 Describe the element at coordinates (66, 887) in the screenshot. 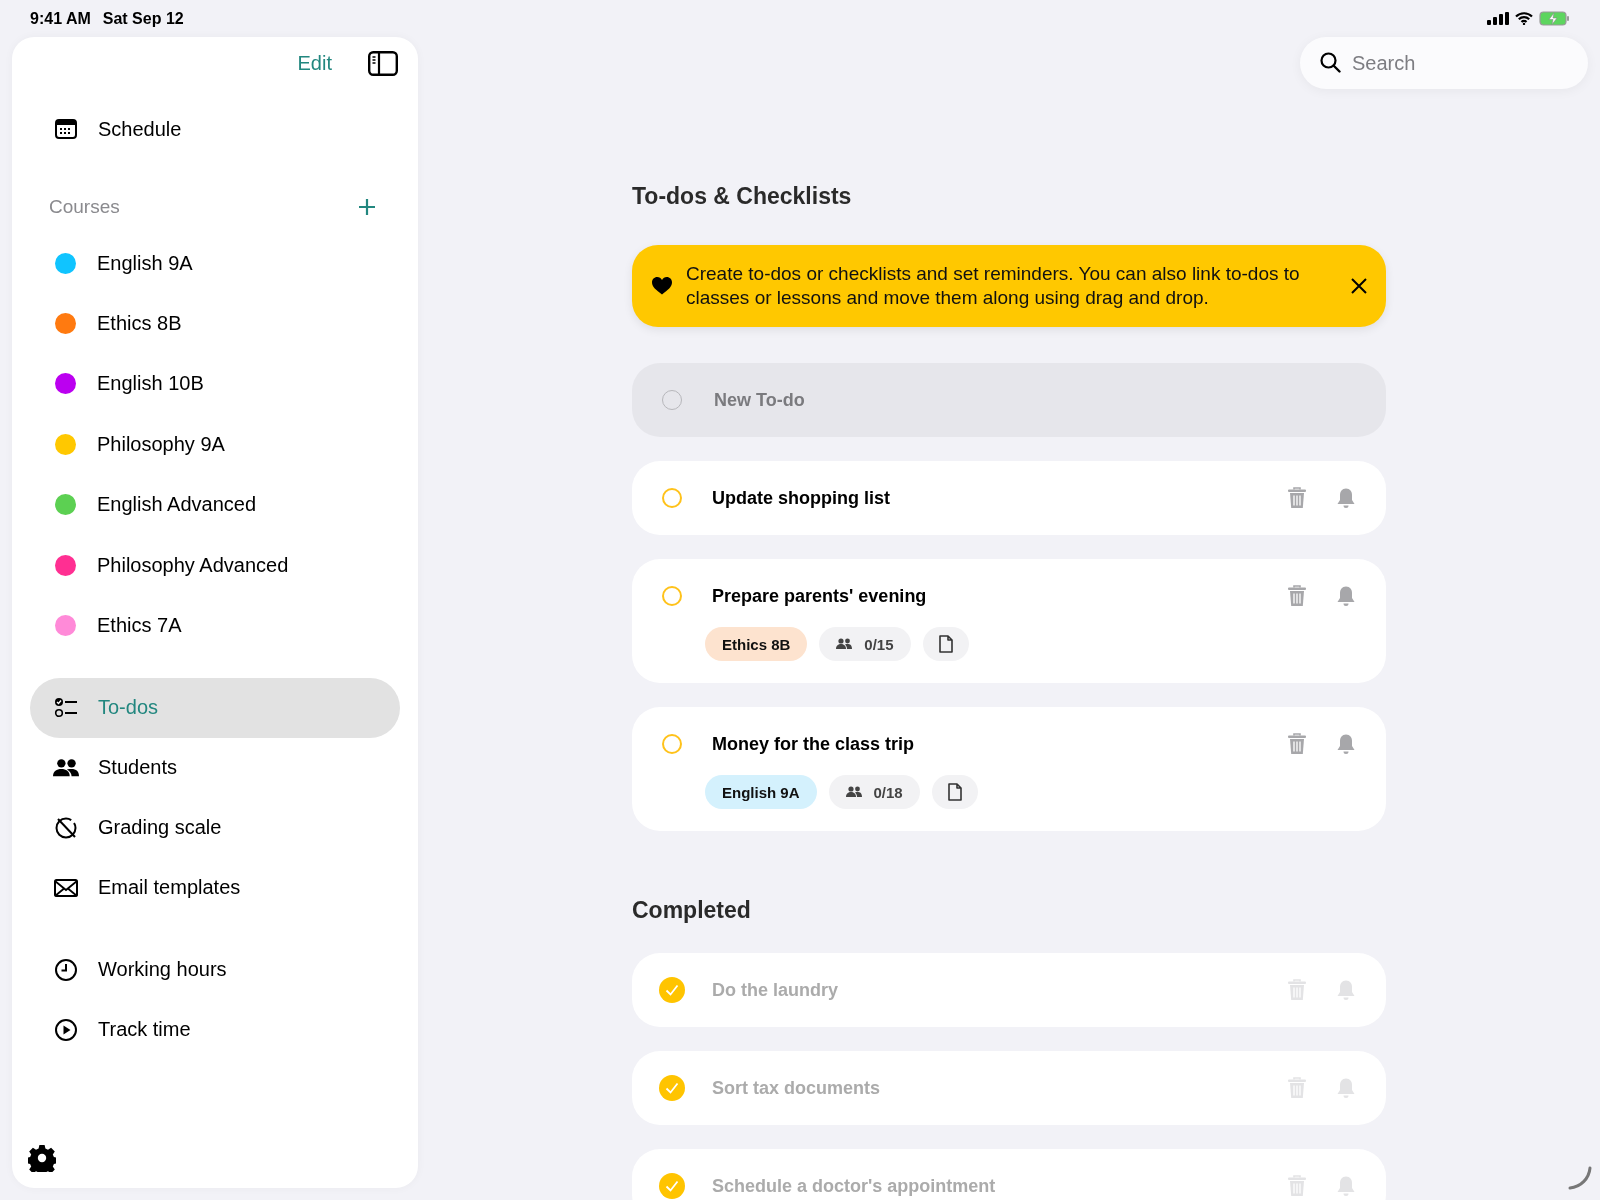

I see `envelope-icon` at that location.